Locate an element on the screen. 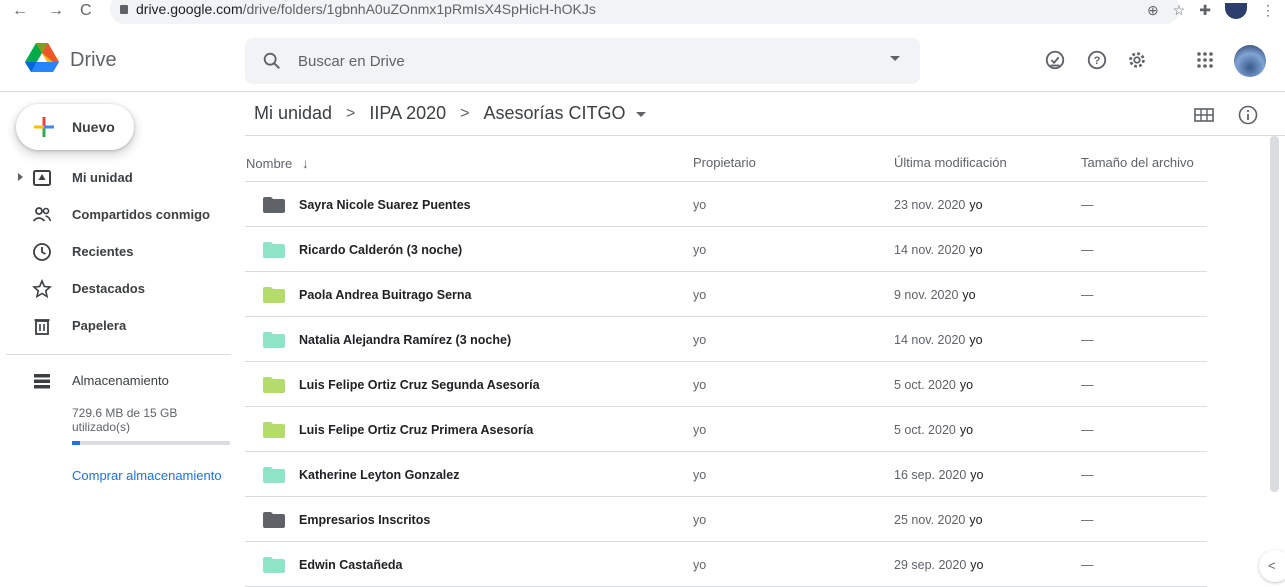 The width and height of the screenshot is (1285, 587). sort-arrow-down-icon: ↓ is located at coordinates (305, 163).